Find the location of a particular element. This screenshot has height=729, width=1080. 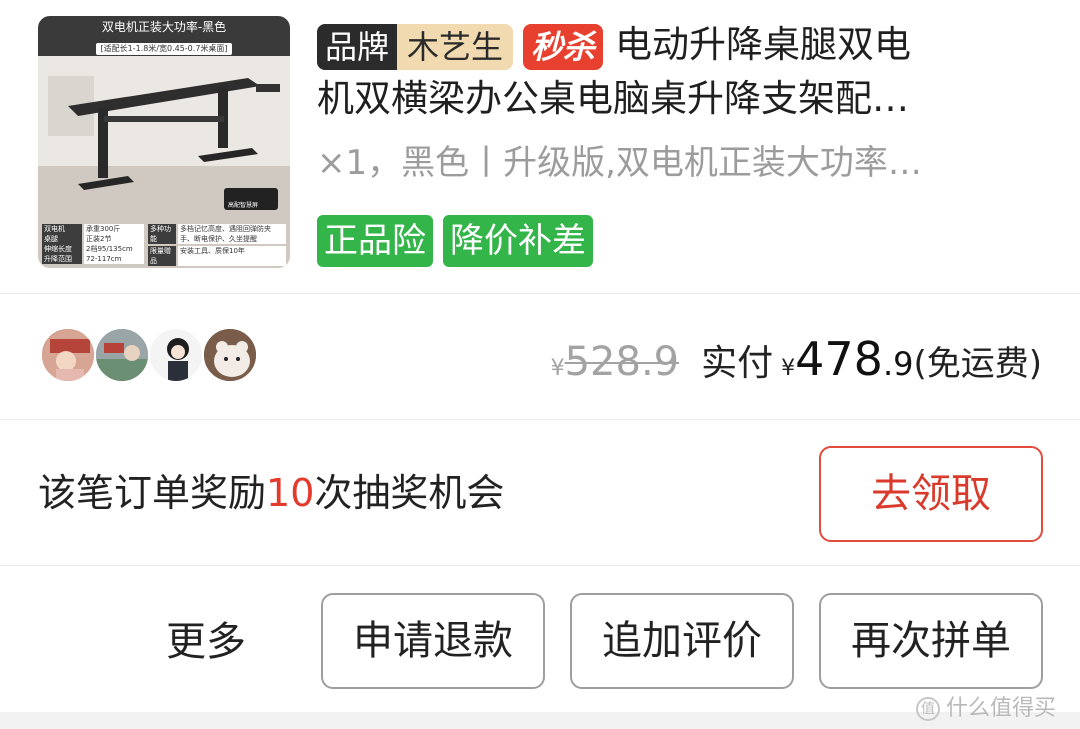

watermark: 值什么值得买 is located at coordinates (985, 706).